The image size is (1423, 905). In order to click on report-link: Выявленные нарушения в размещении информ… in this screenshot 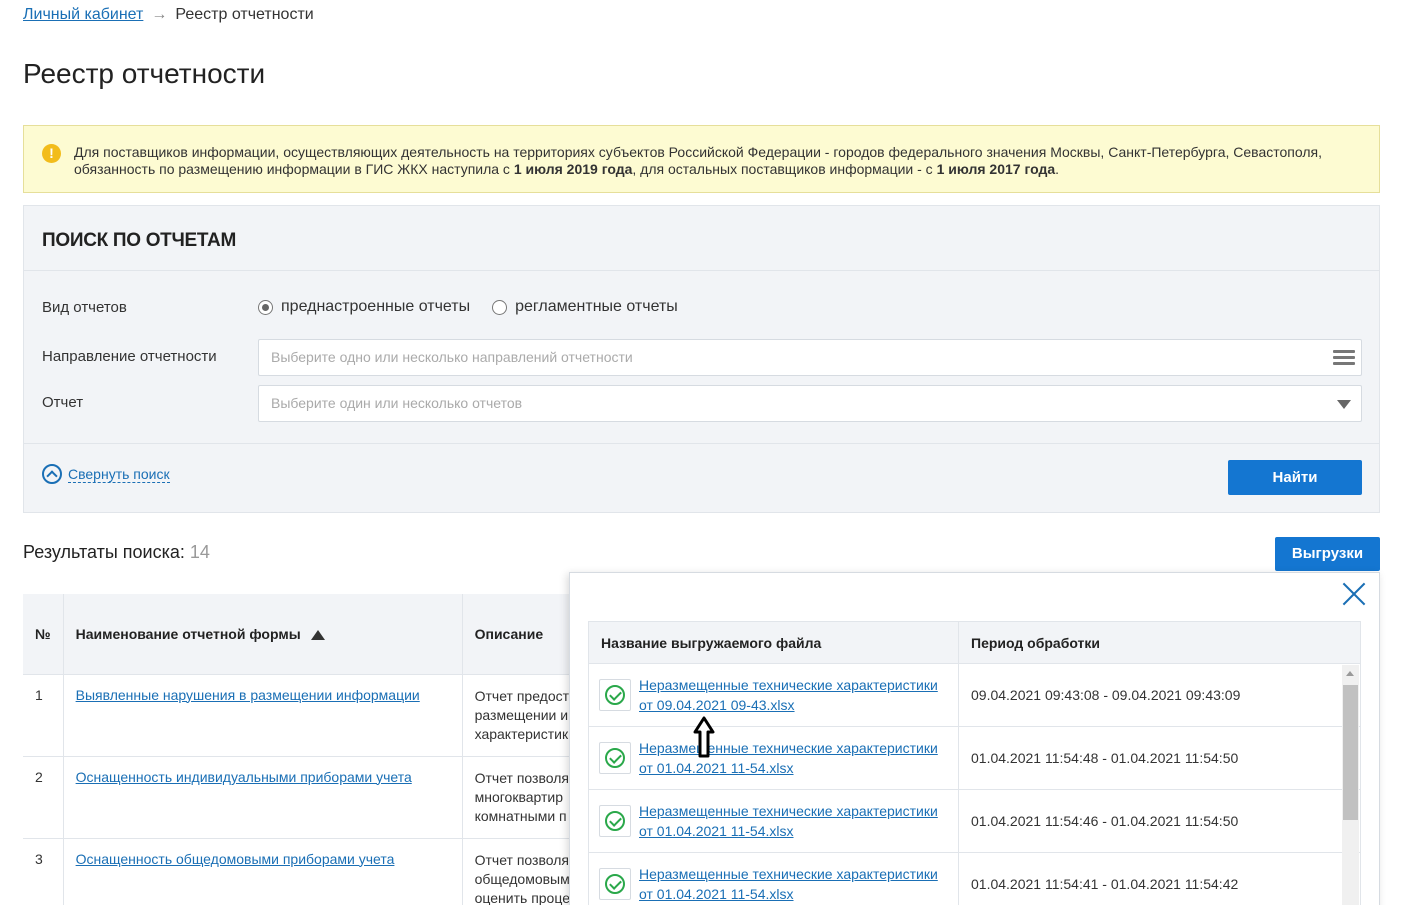, I will do `click(248, 695)`.